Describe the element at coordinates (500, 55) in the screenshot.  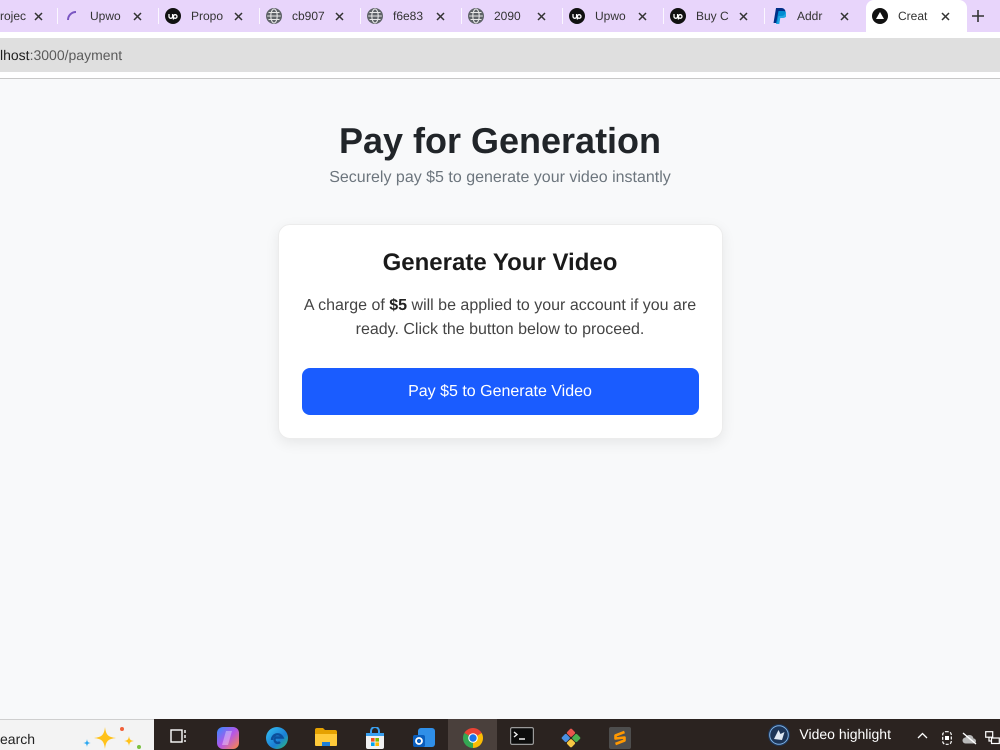
I see `address-field: lhost:3000/payment` at that location.